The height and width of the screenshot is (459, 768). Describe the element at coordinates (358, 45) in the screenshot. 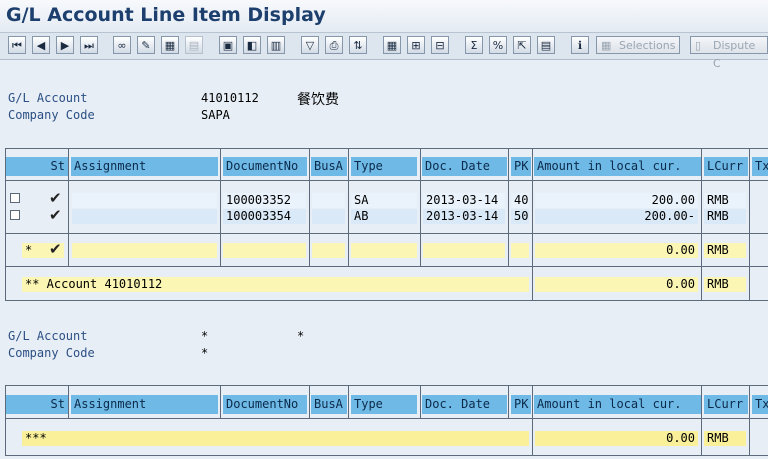

I see `sort-icon: ⇅` at that location.